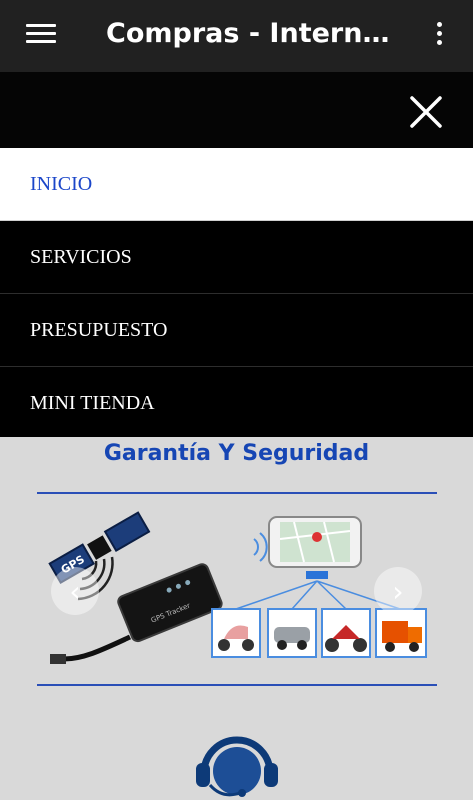 The width and height of the screenshot is (473, 800). What do you see at coordinates (92, 402) in the screenshot?
I see `menu-item-label: MINI TIENDA` at bounding box center [92, 402].